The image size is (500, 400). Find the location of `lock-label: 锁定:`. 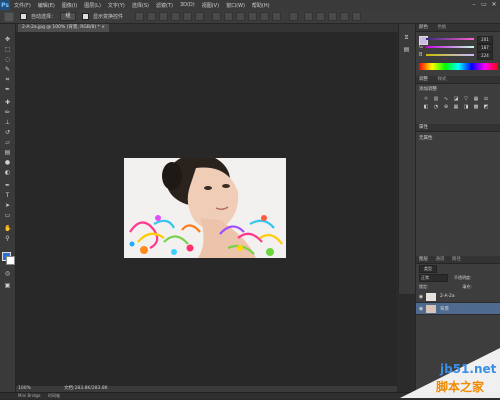

lock-label: 锁定: is located at coordinates (424, 286).